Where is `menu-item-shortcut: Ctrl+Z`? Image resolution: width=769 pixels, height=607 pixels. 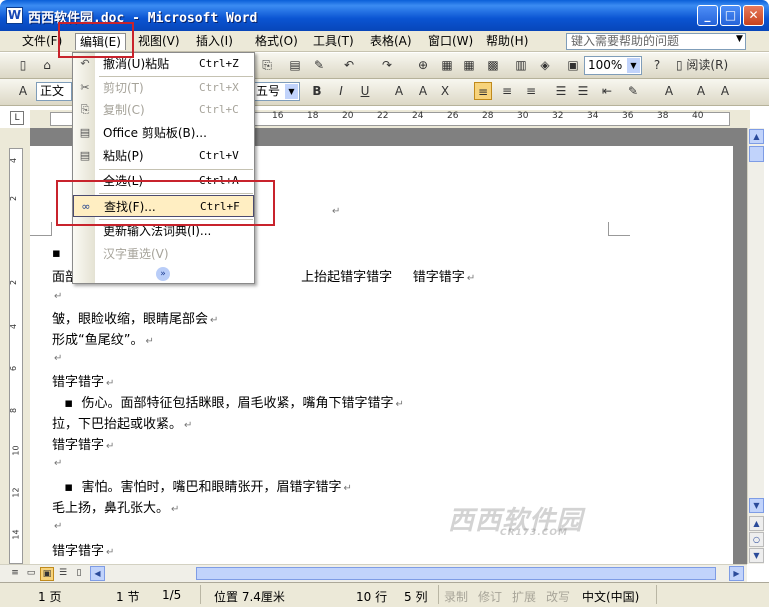 menu-item-shortcut: Ctrl+Z is located at coordinates (219, 63).